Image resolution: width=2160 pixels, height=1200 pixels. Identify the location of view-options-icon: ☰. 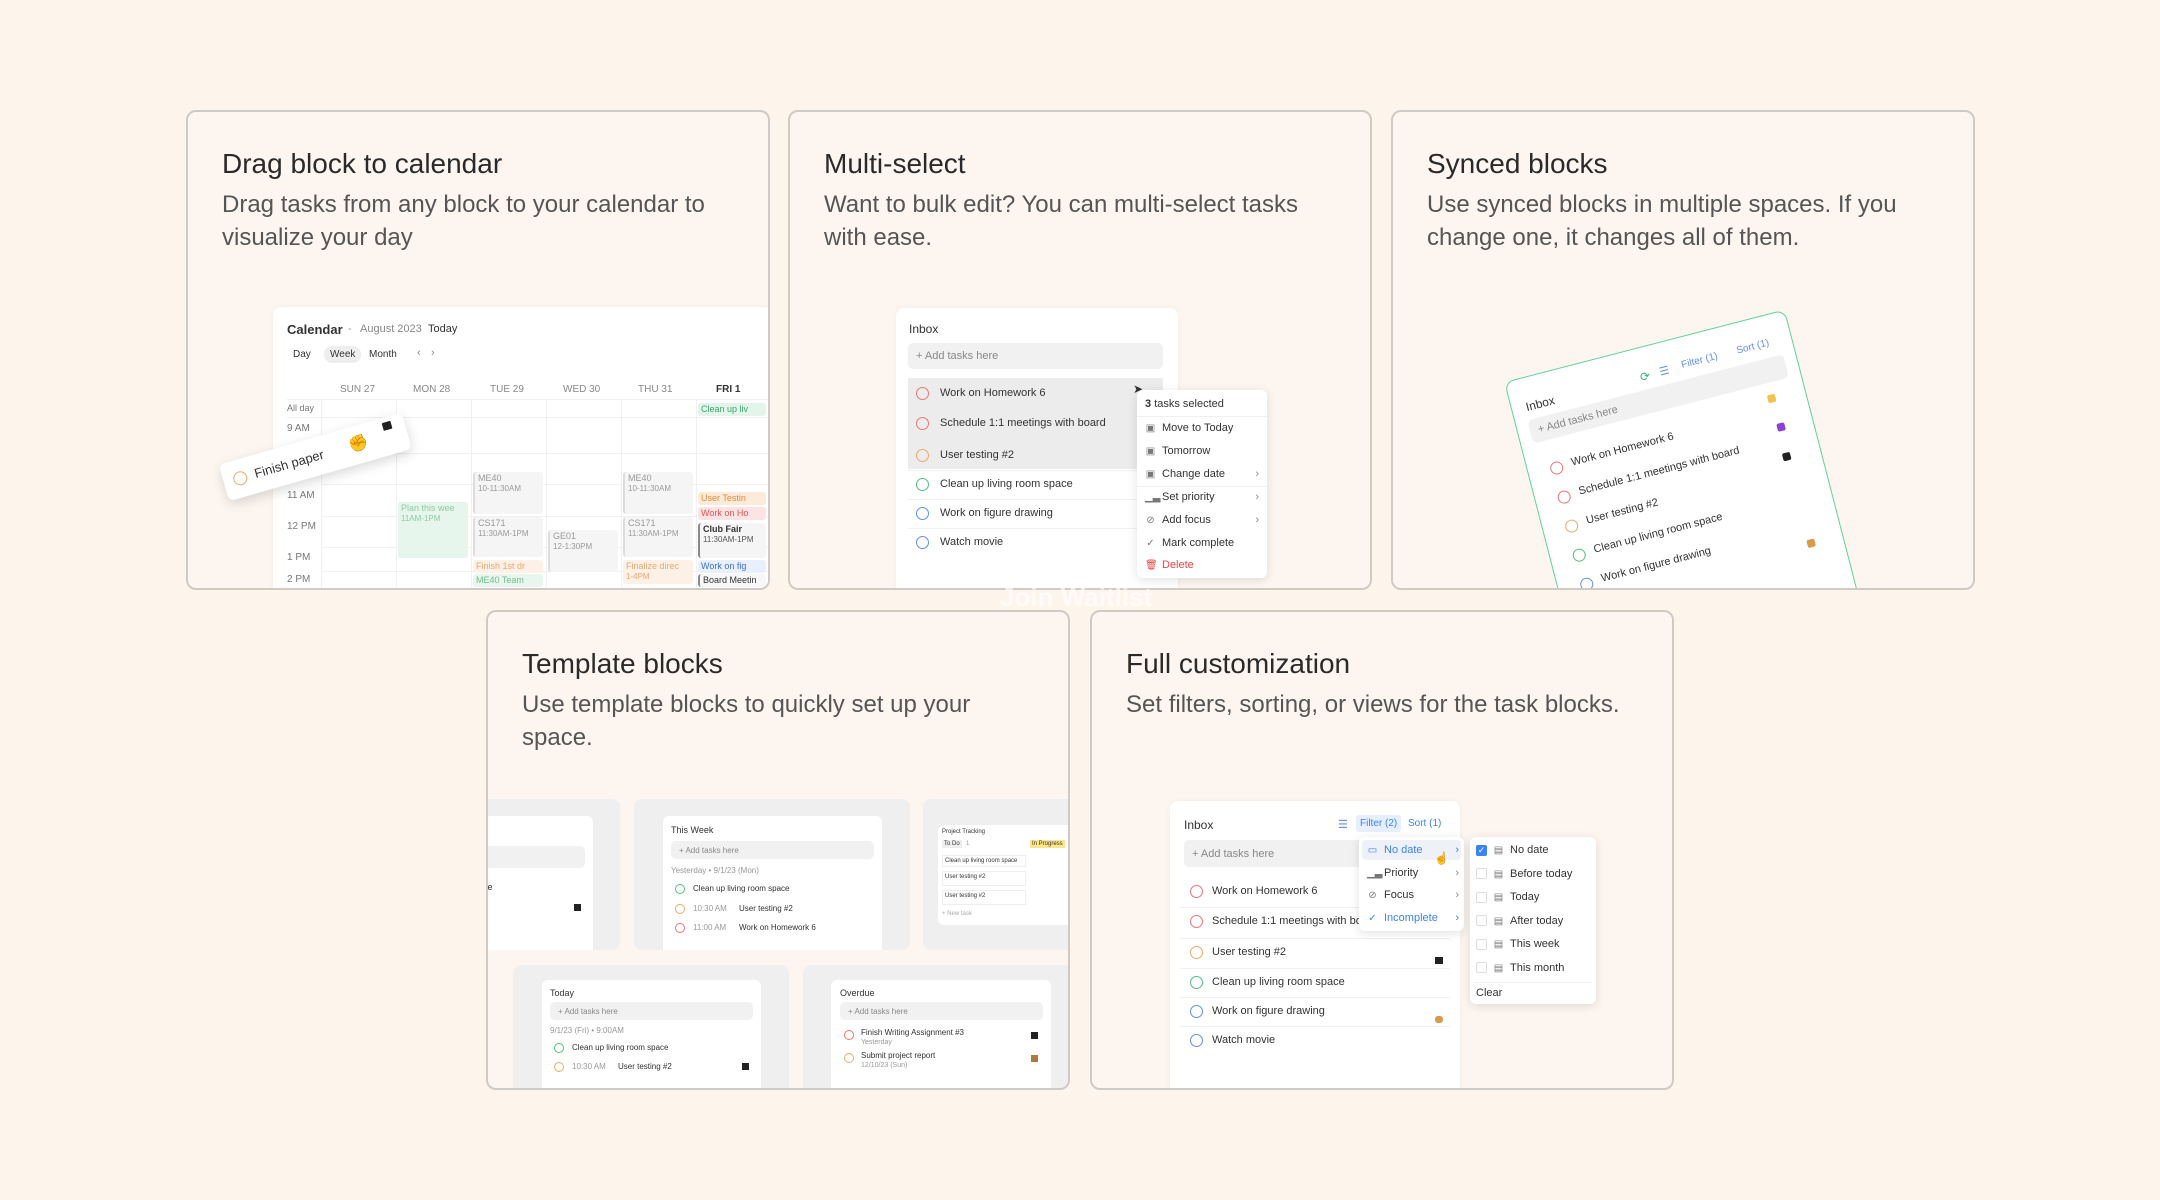
(1343, 824).